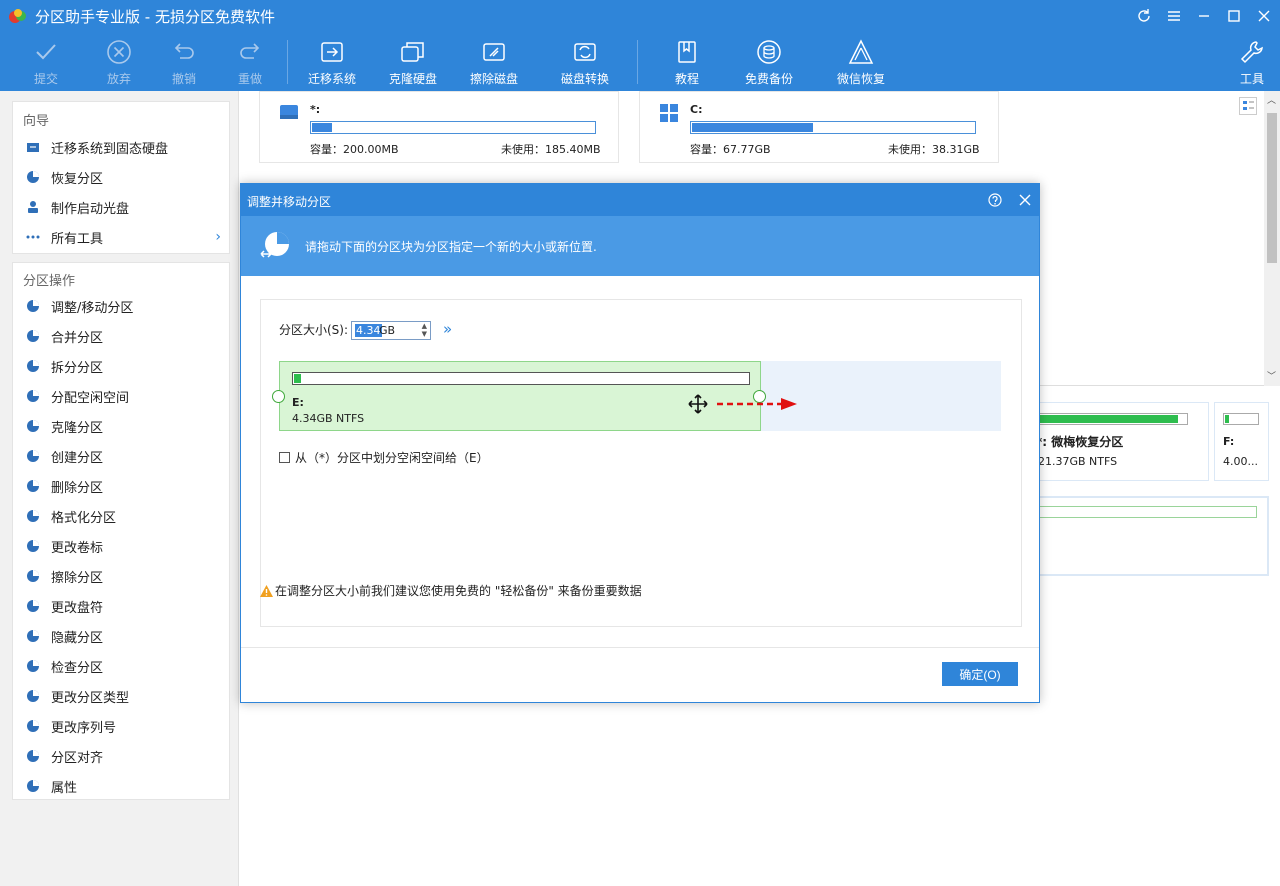 Image resolution: width=1280 pixels, height=886 pixels. What do you see at coordinates (121, 516) in the screenshot?
I see `sidebar-item-op: 格式化分区` at bounding box center [121, 516].